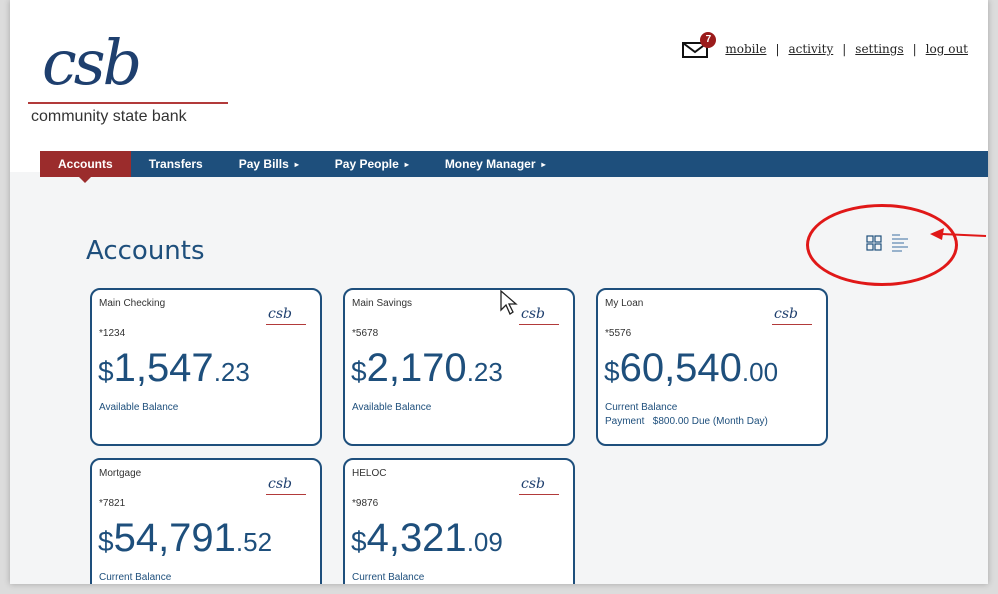 This screenshot has height=594, width=998. What do you see at coordinates (128, 103) in the screenshot?
I see `logo-divider` at bounding box center [128, 103].